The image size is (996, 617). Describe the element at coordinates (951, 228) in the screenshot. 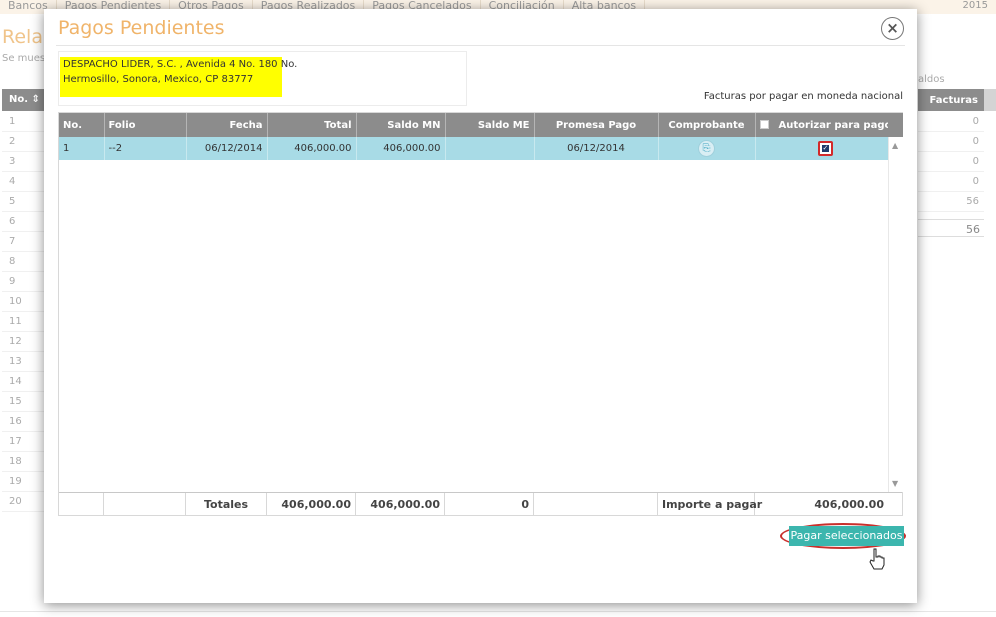

I see `background-facturas-total: 56` at that location.